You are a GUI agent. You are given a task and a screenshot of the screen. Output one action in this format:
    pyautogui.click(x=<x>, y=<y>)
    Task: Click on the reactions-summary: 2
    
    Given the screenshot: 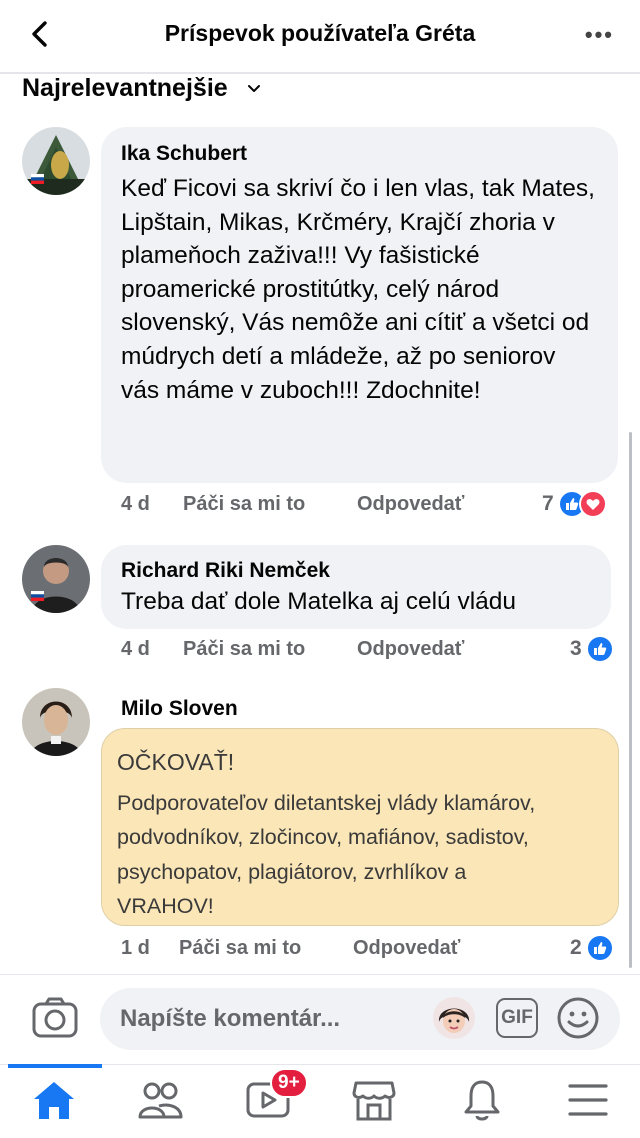 What is the action you would take?
    pyautogui.click(x=592, y=948)
    